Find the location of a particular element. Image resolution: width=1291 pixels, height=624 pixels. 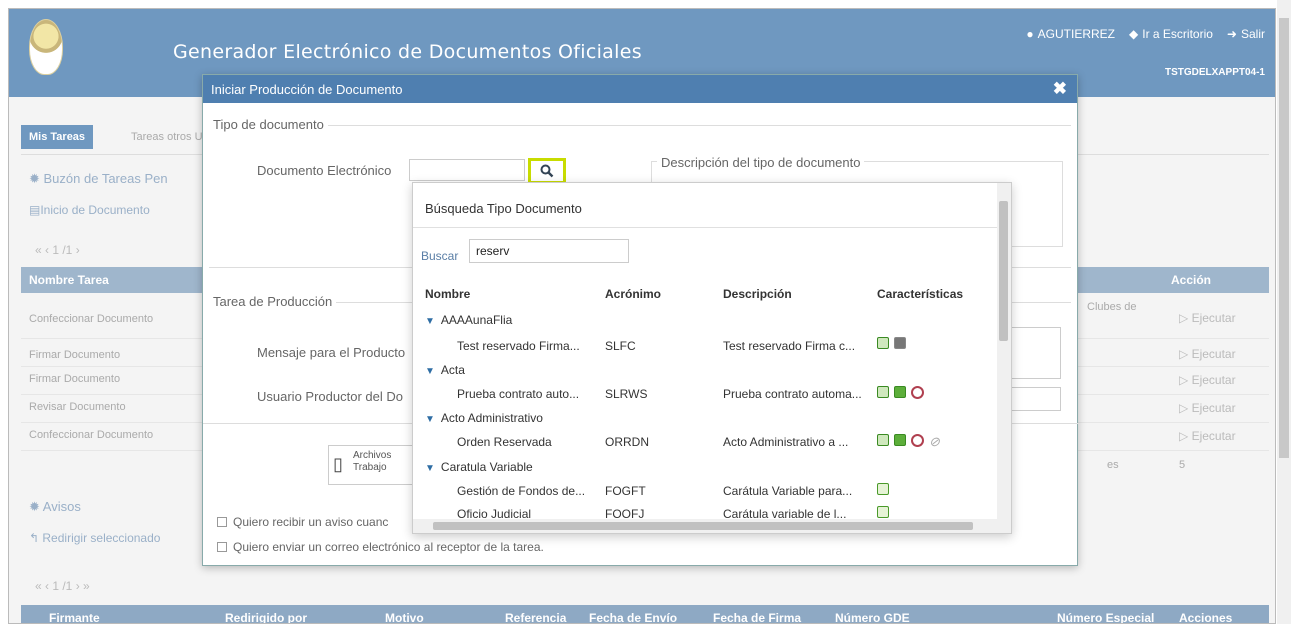

item-nombre: Orden Reservada is located at coordinates (504, 442).